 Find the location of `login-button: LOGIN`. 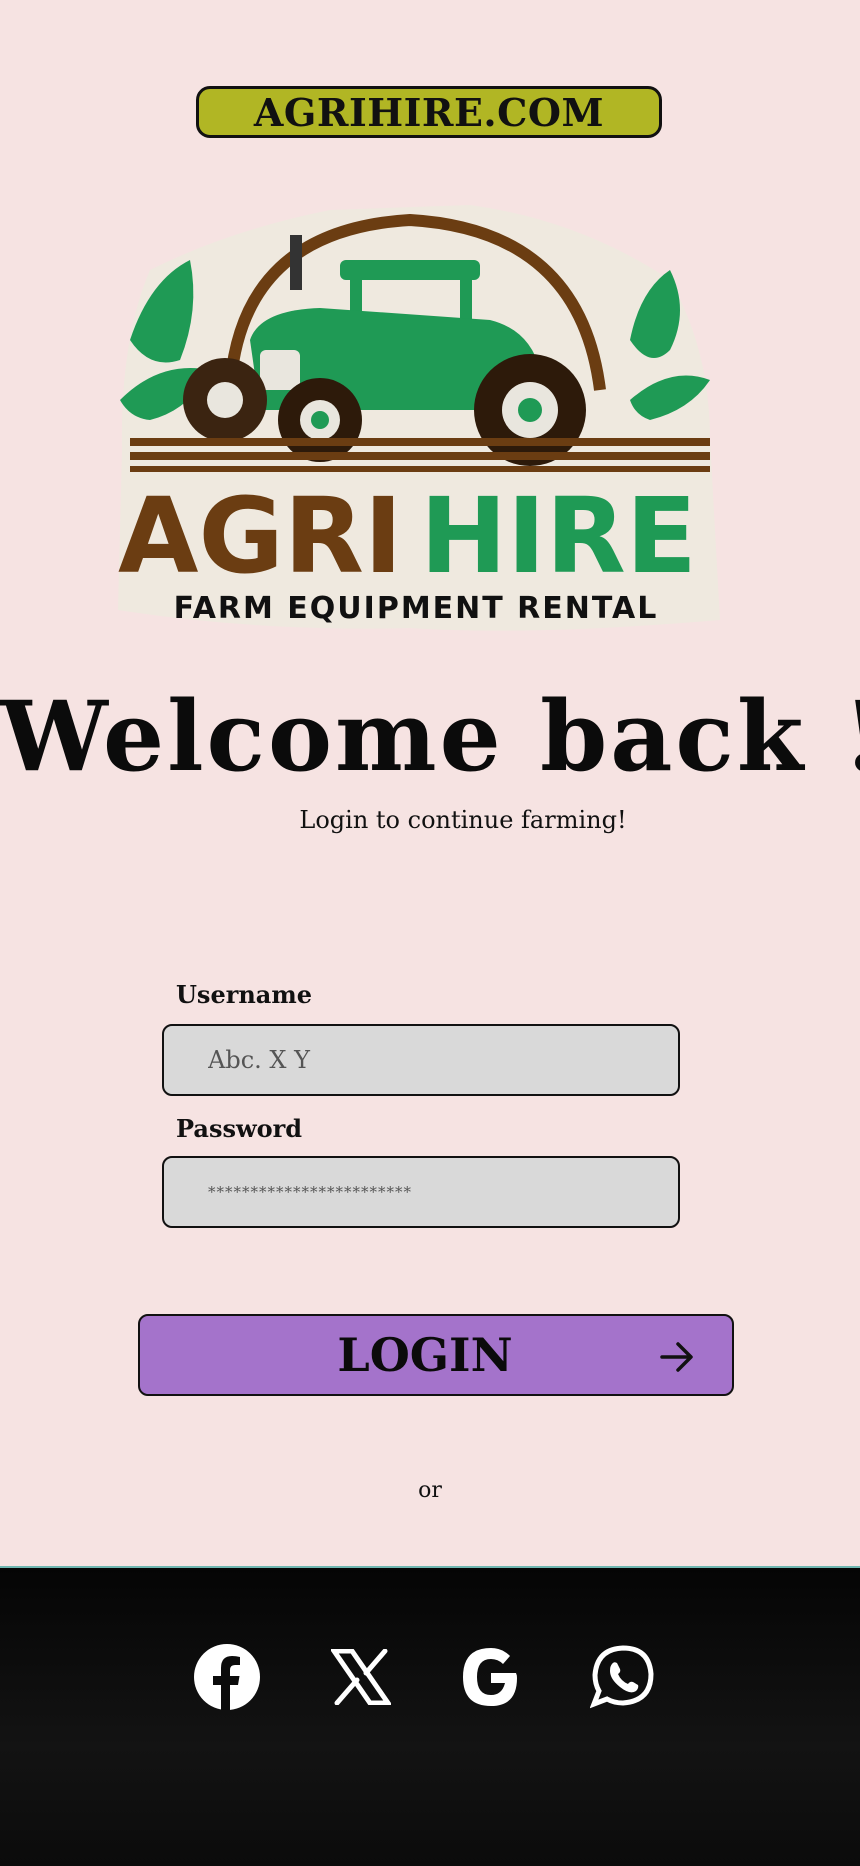

login-button: LOGIN is located at coordinates (436, 1355).